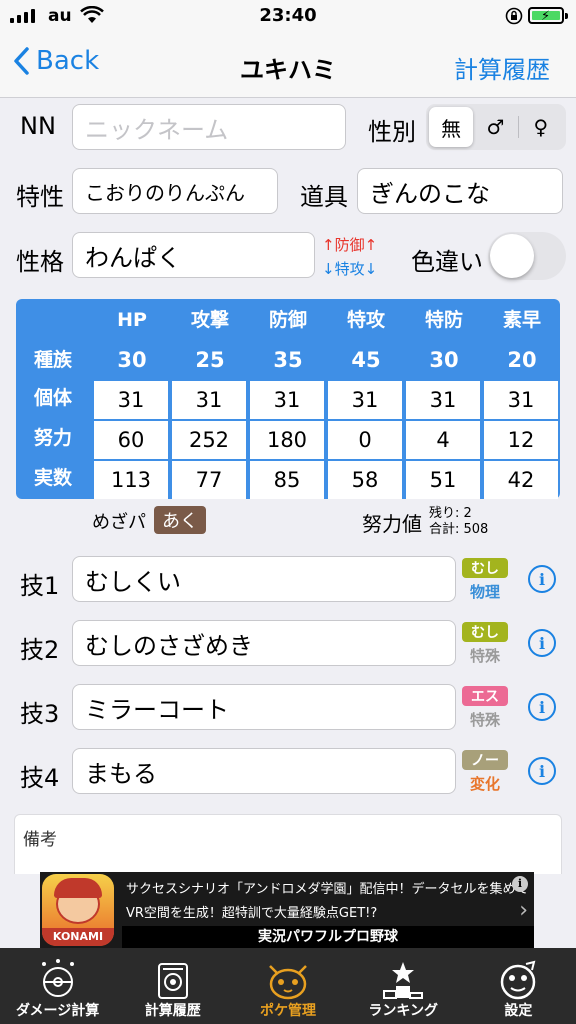  What do you see at coordinates (209, 440) in the screenshot?
I see `ev-cell: 252` at bounding box center [209, 440].